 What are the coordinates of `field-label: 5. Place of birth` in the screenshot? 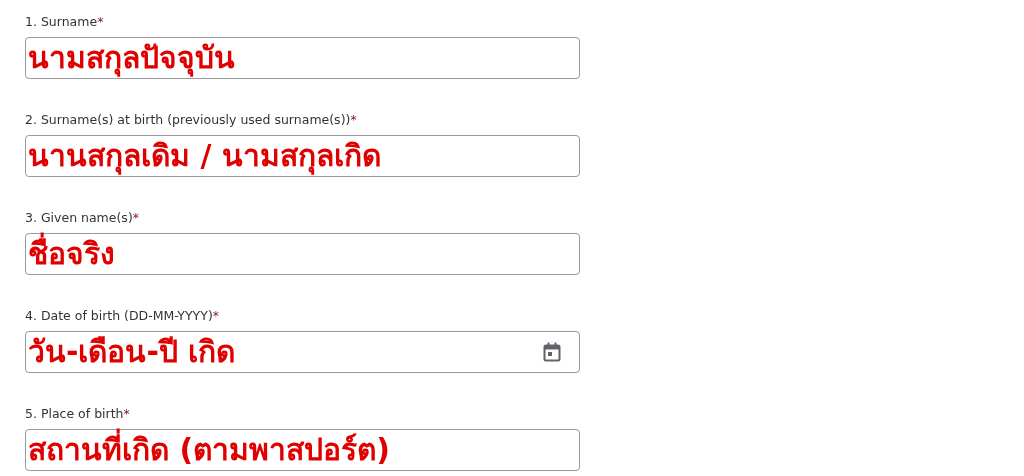 It's located at (74, 413).